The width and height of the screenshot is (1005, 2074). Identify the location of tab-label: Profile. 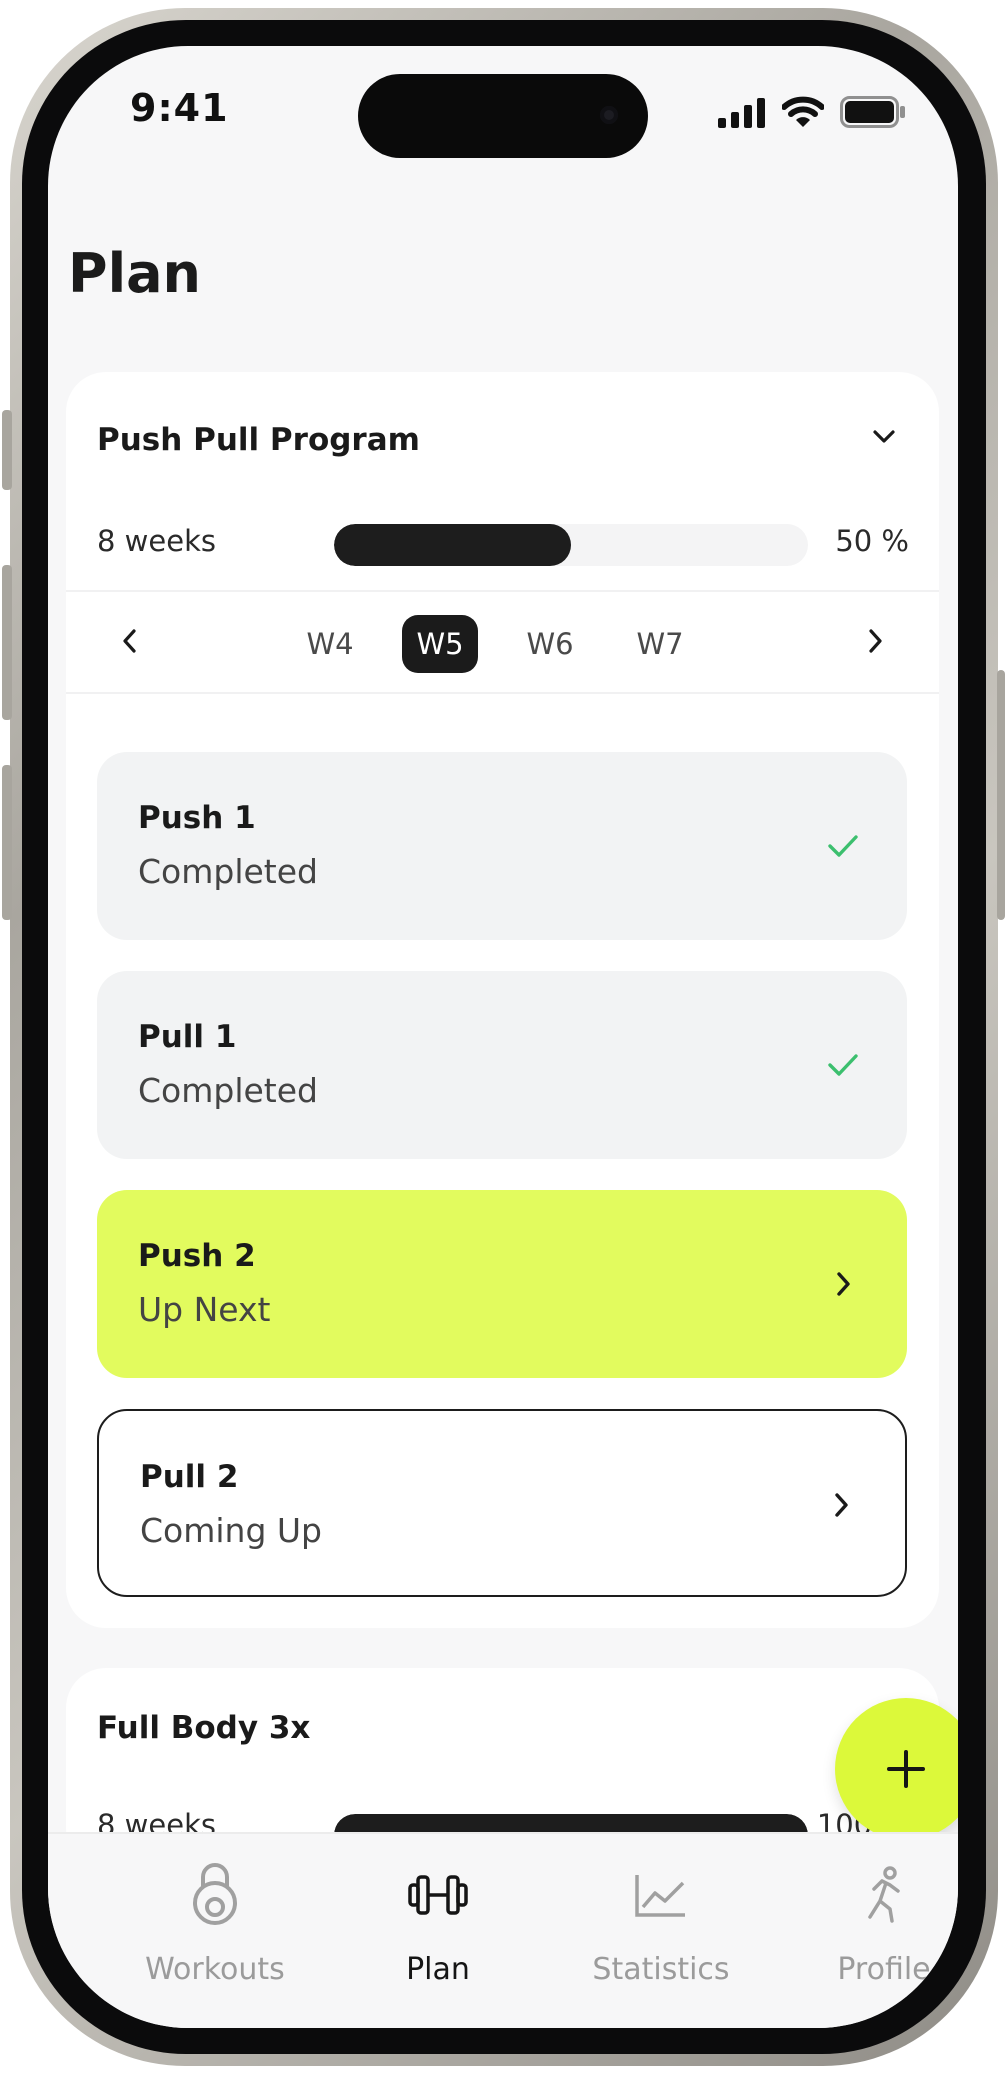
(884, 1969).